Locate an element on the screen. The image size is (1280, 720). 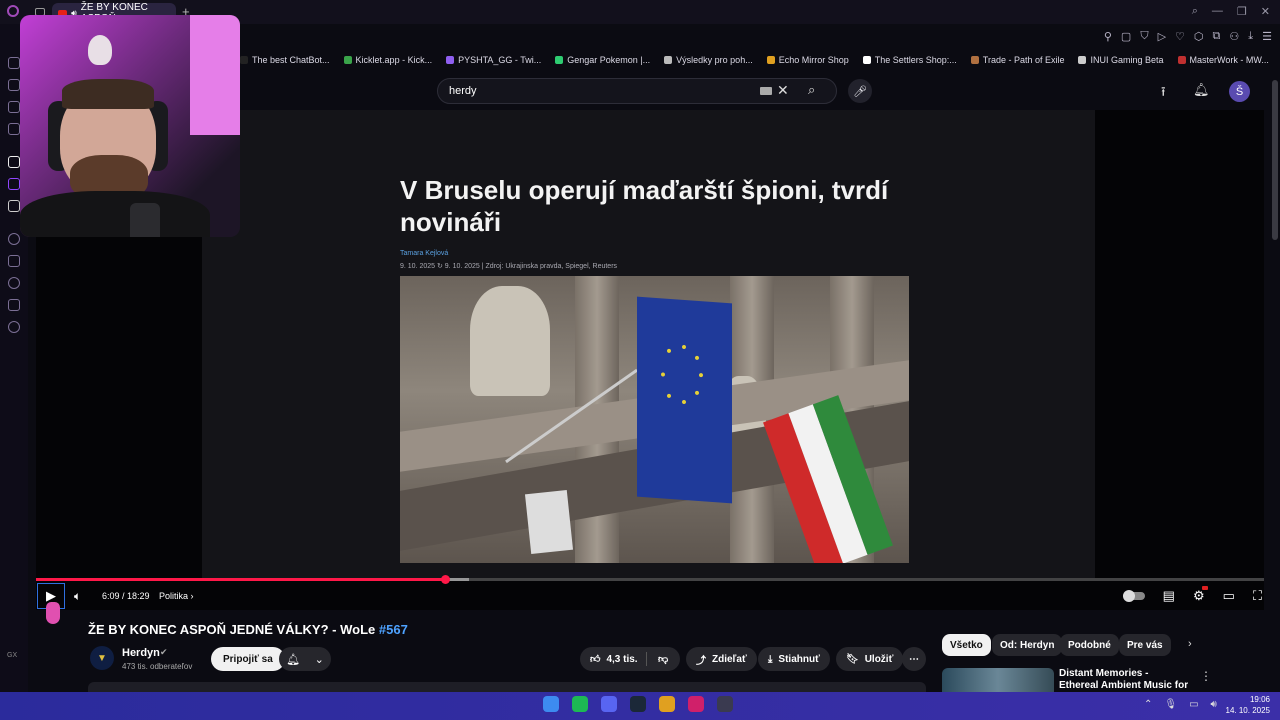
chevron-right-icon: › is located at coordinates (1190, 644).